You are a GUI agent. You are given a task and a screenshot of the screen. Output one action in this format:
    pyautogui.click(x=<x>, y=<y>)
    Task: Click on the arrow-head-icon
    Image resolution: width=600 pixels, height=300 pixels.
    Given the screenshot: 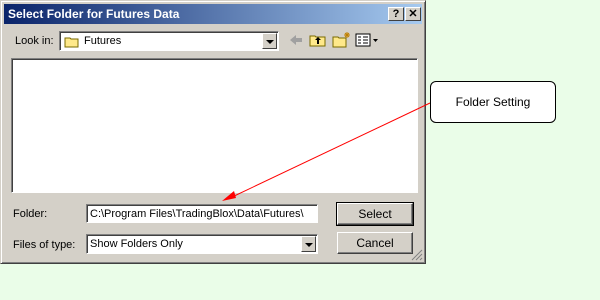 What is the action you would take?
    pyautogui.click(x=229, y=196)
    